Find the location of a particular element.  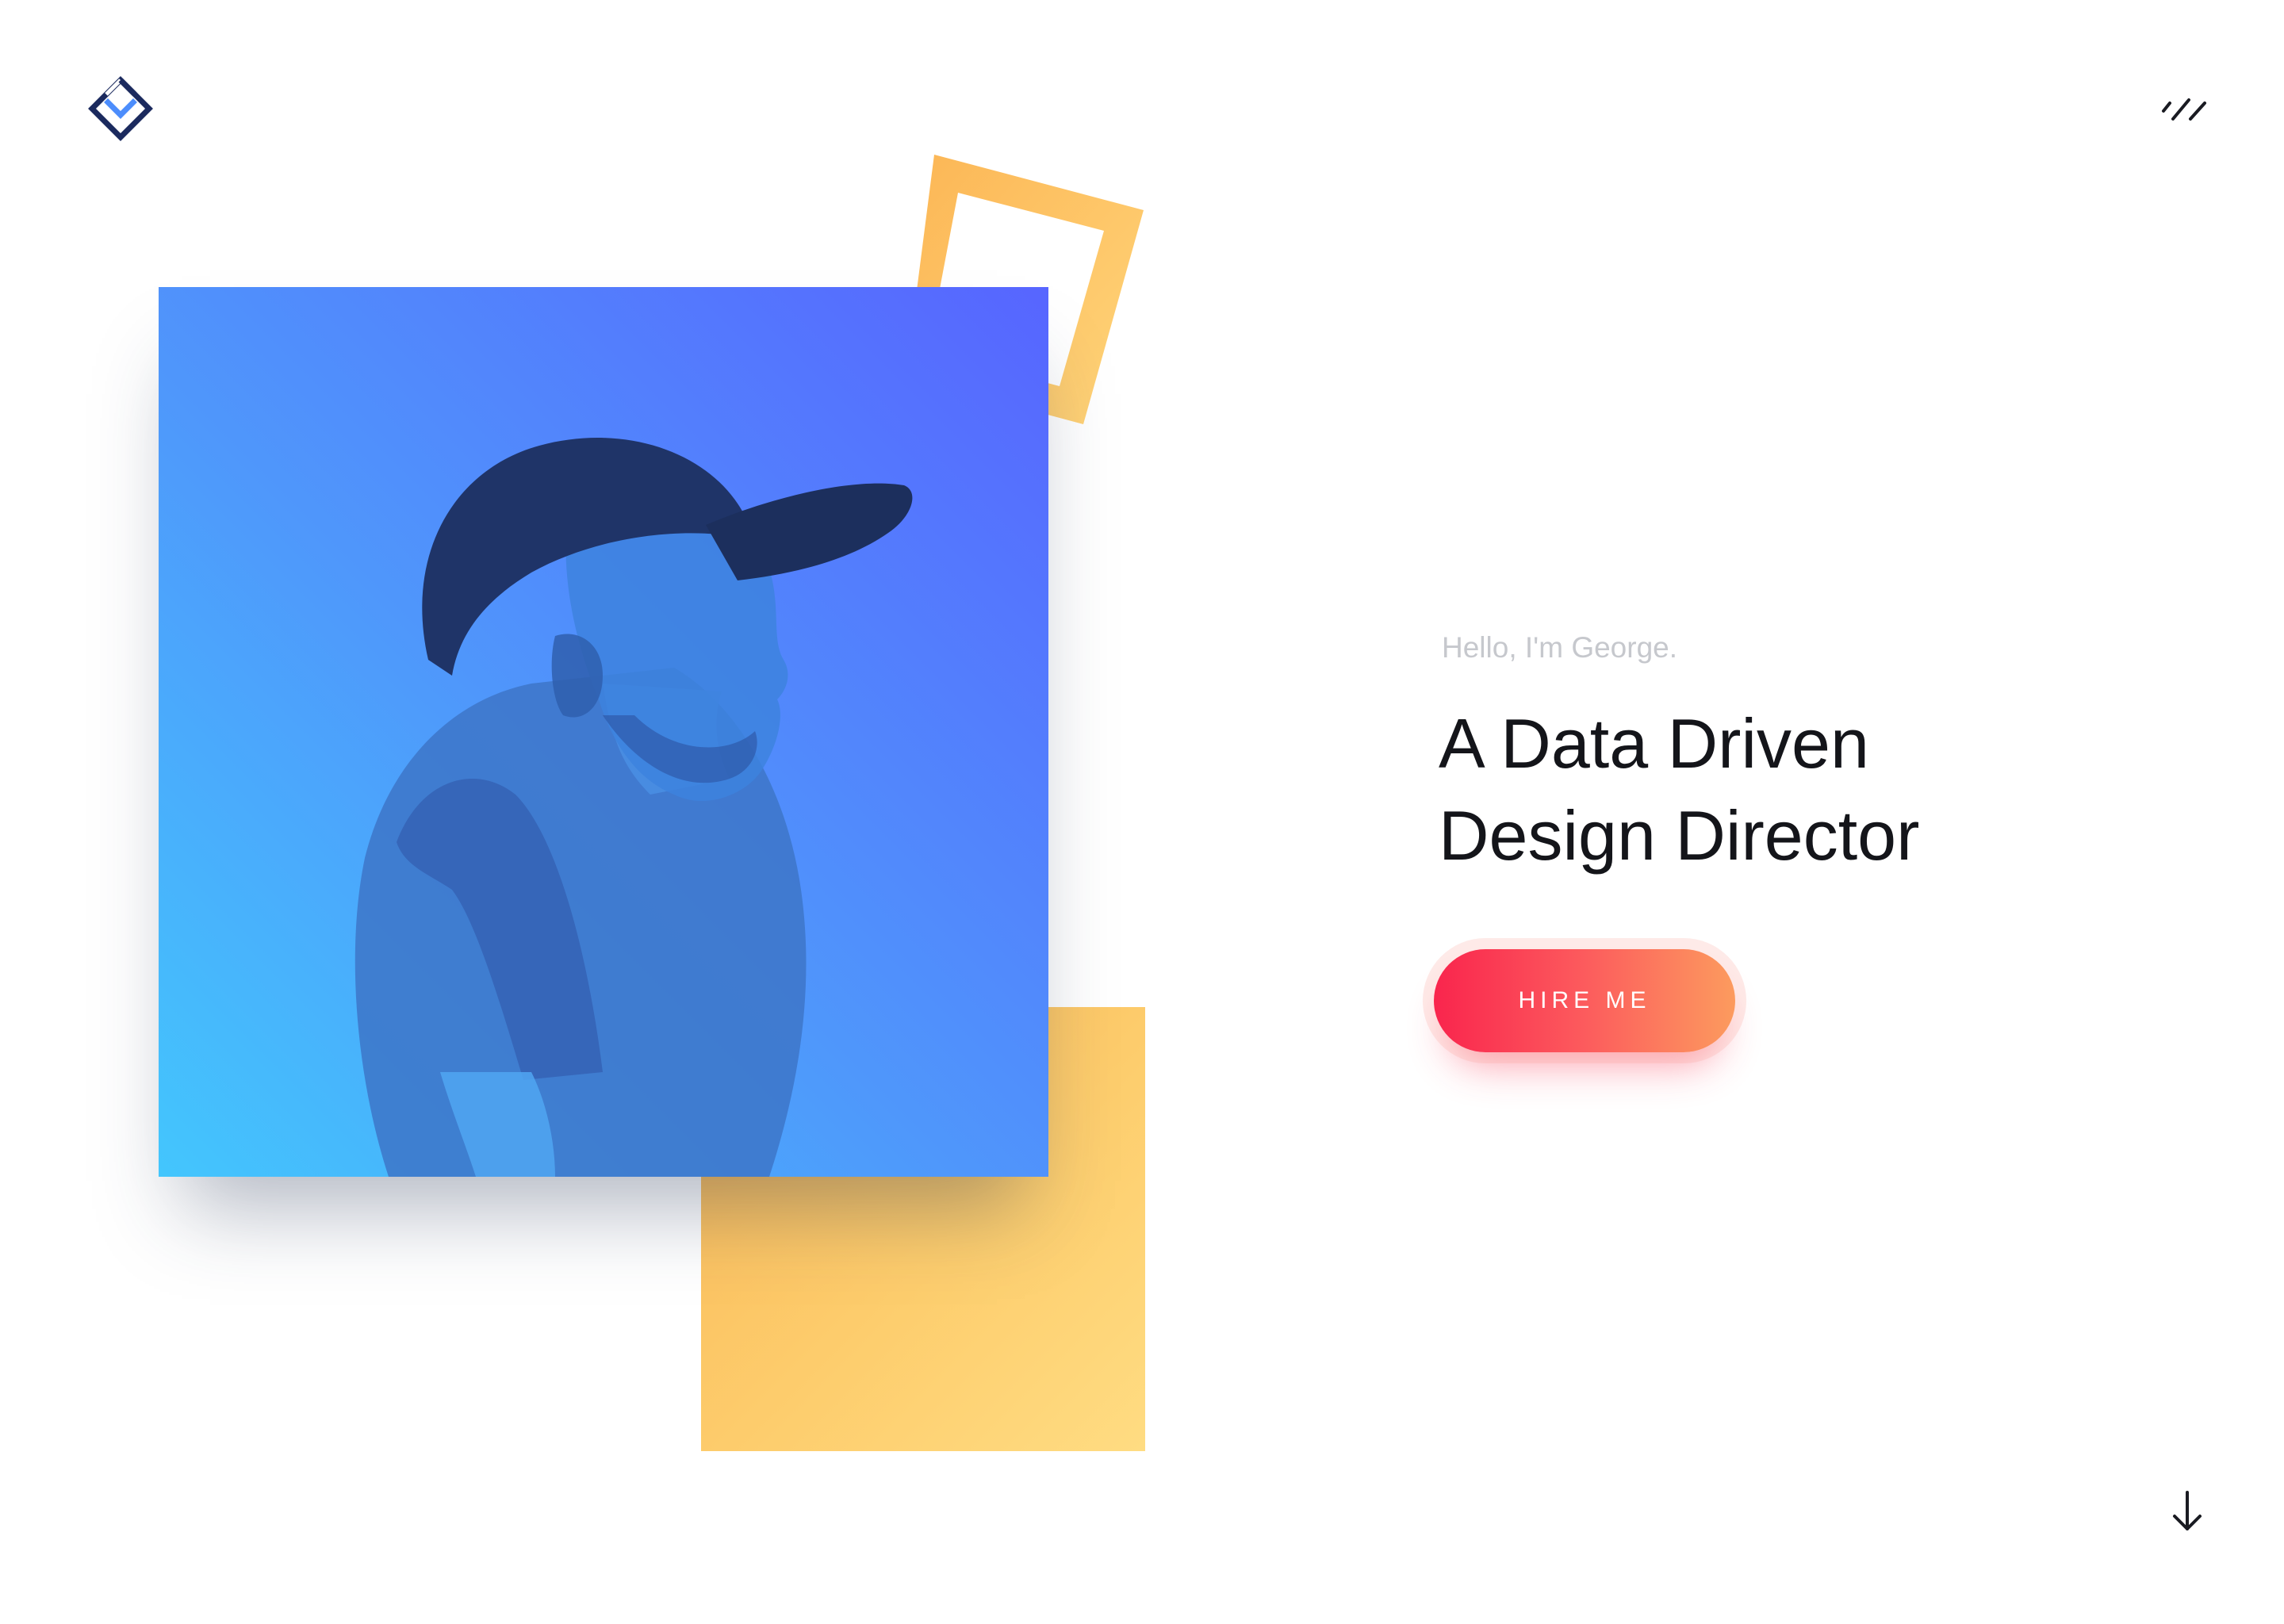

headline-line-1: A Data Driven is located at coordinates (1654, 743).